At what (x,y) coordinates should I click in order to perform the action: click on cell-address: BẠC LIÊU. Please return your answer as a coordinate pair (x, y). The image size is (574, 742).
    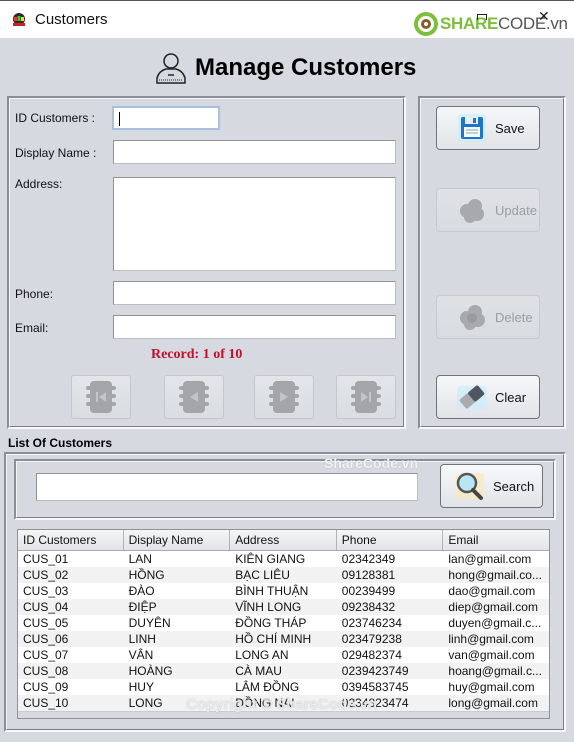
    Looking at the image, I should click on (262, 575).